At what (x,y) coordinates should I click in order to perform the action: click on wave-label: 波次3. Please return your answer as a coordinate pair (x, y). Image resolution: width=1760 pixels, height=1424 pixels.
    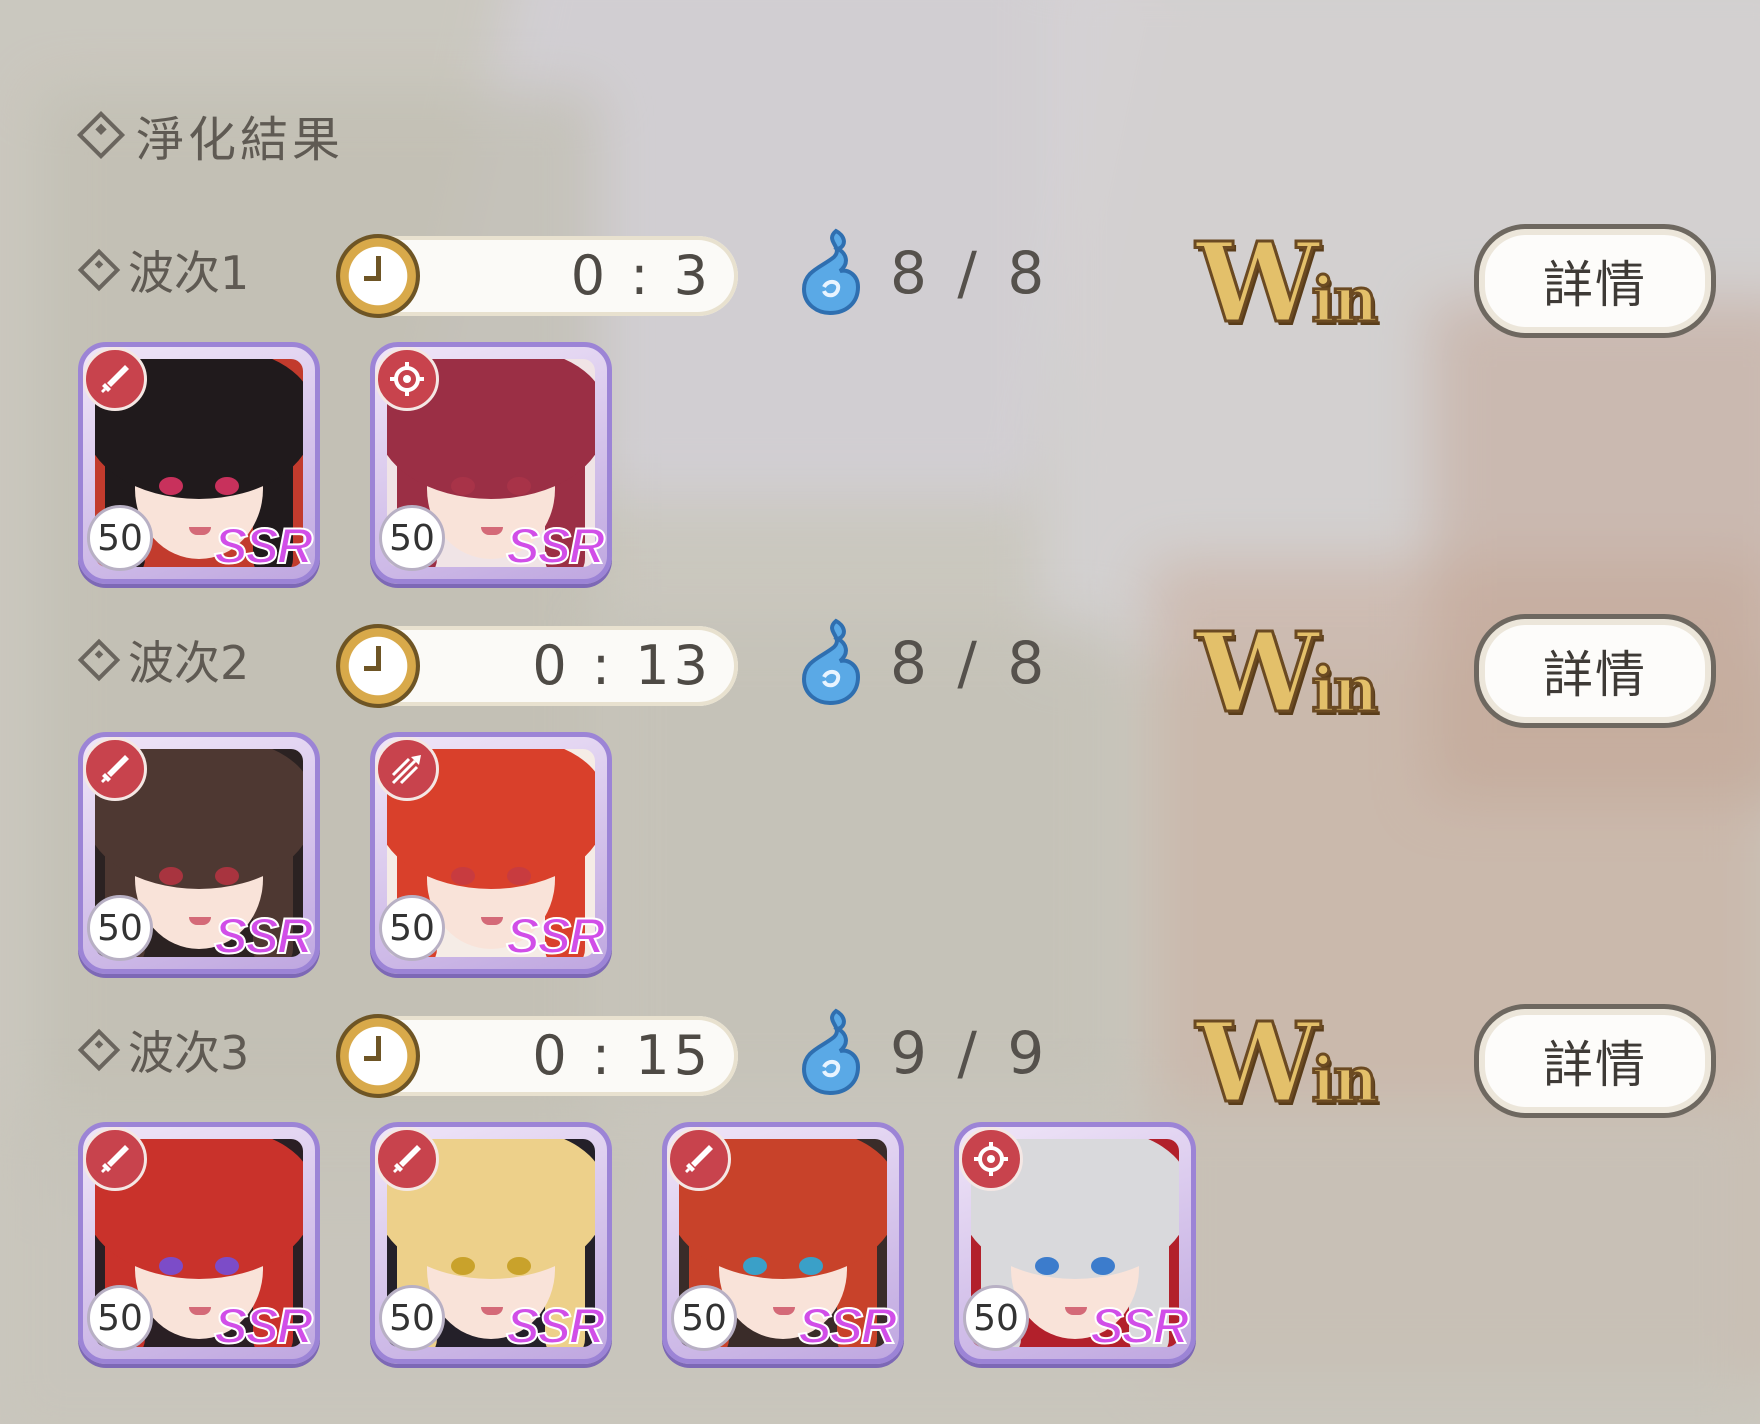
    Looking at the image, I should click on (163, 1050).